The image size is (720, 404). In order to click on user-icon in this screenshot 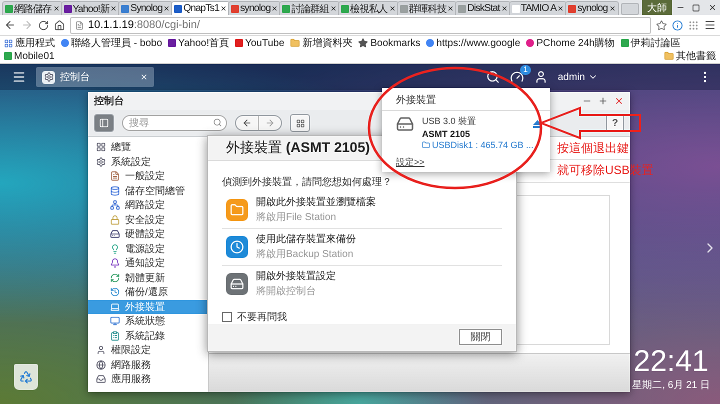, I will do `click(541, 77)`.